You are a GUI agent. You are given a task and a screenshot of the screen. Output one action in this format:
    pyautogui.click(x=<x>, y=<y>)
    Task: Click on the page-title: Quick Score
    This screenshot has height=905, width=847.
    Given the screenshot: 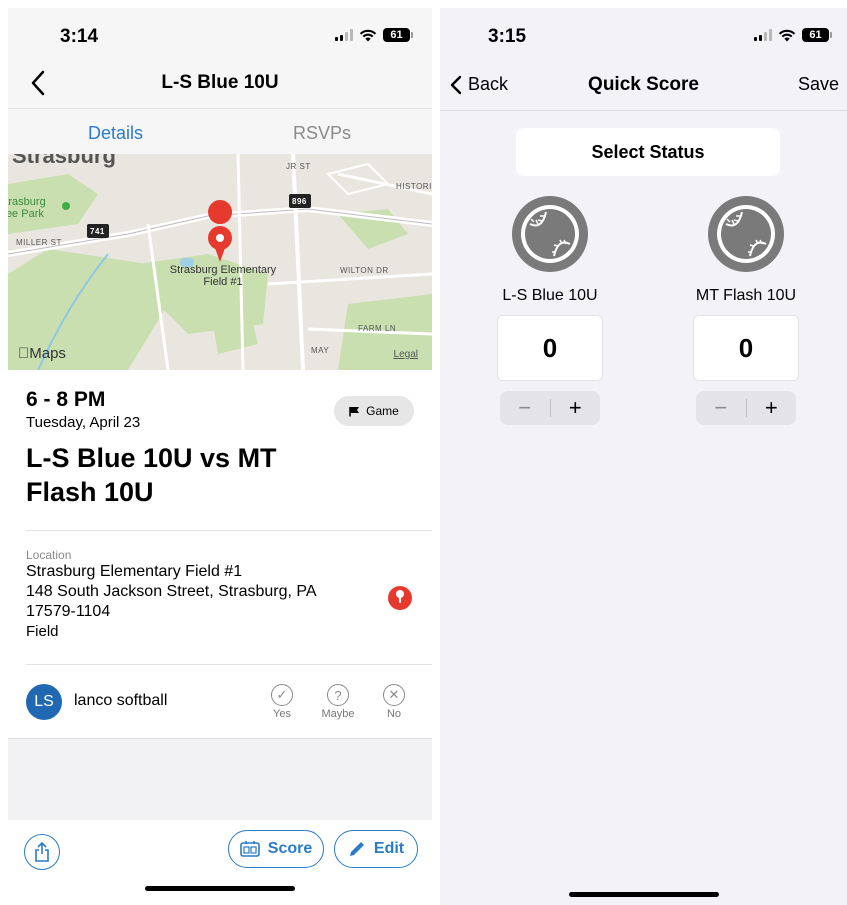 What is the action you would take?
    pyautogui.click(x=643, y=84)
    